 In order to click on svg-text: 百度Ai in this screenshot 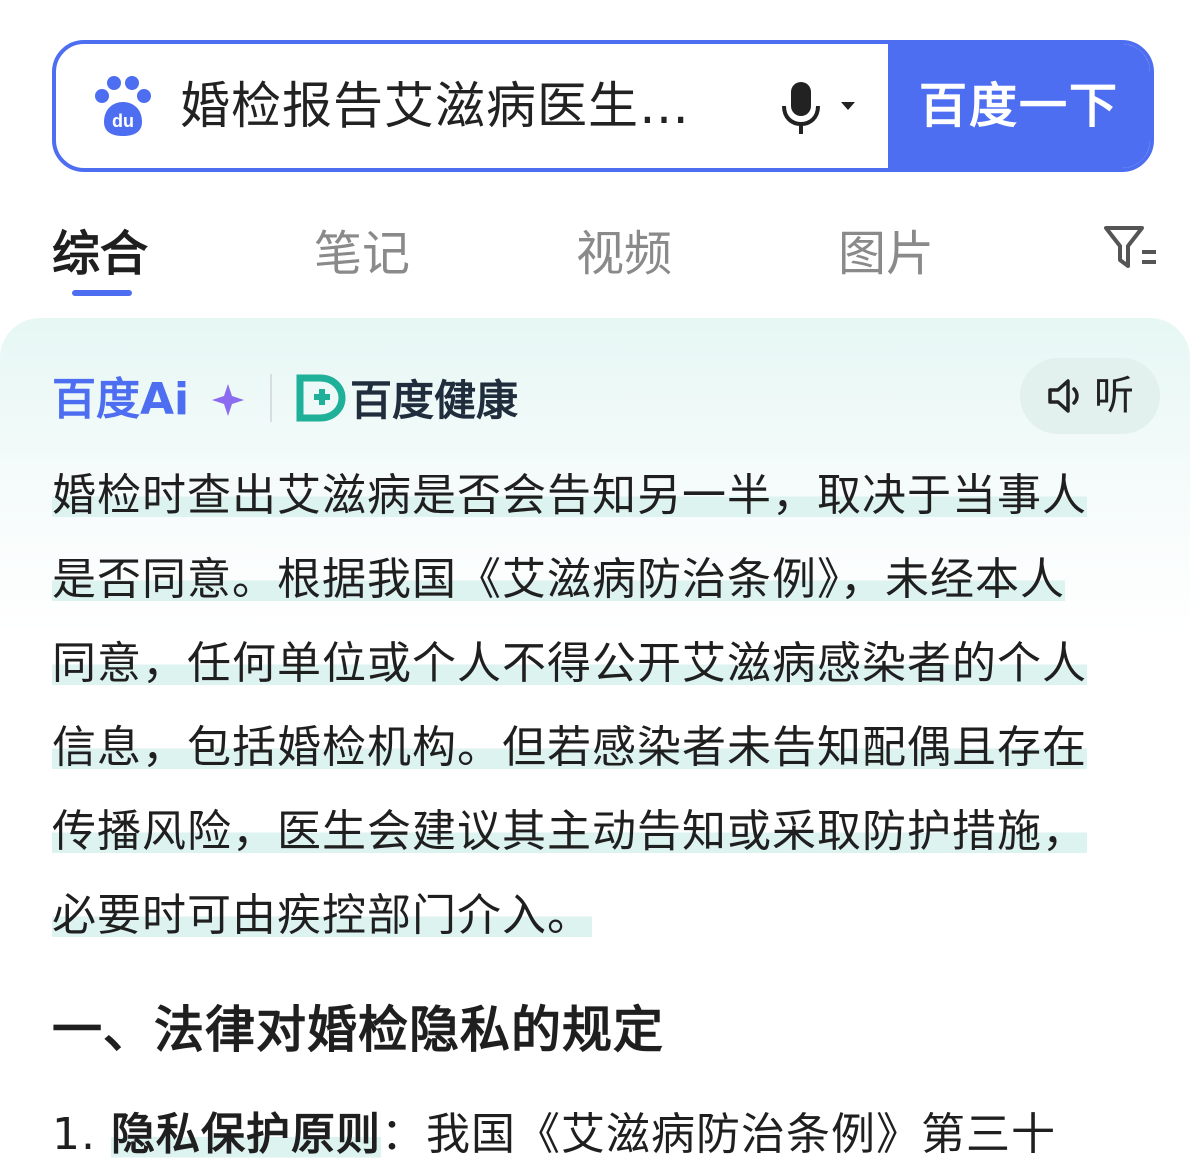, I will do `click(120, 399)`.